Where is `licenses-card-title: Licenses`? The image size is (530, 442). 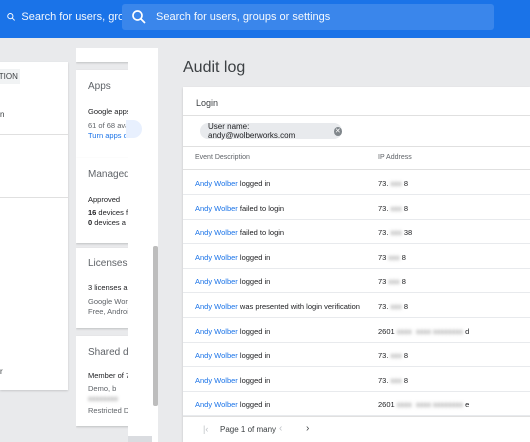
licenses-card-title: Licenses is located at coordinates (108, 263).